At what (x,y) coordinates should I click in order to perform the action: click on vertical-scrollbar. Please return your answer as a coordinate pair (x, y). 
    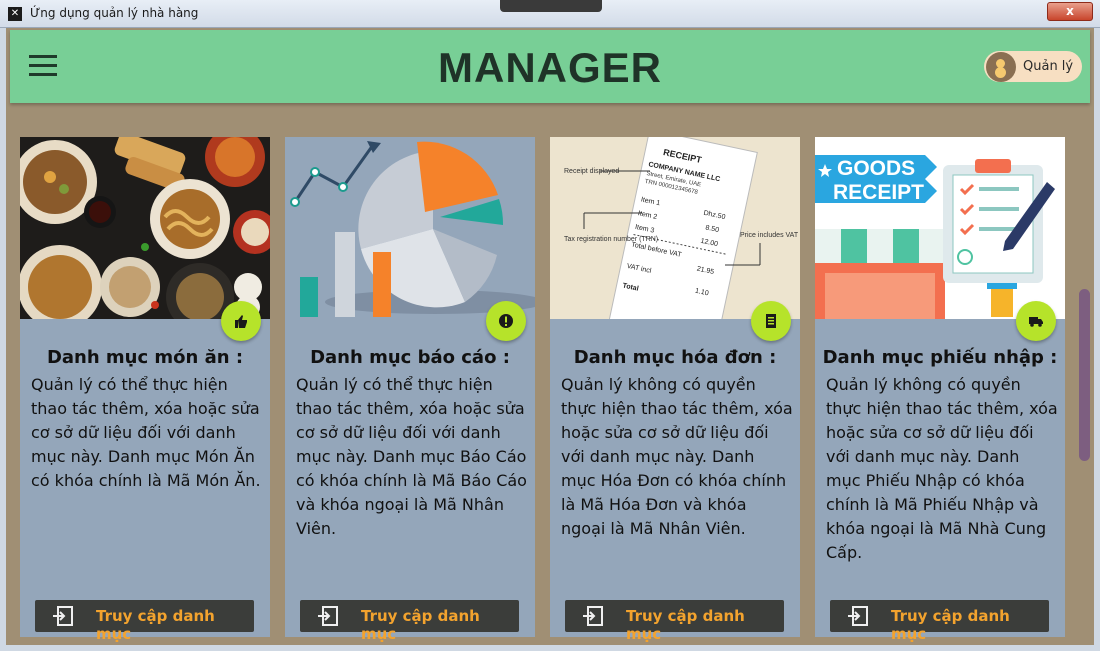
    Looking at the image, I should click on (1084, 375).